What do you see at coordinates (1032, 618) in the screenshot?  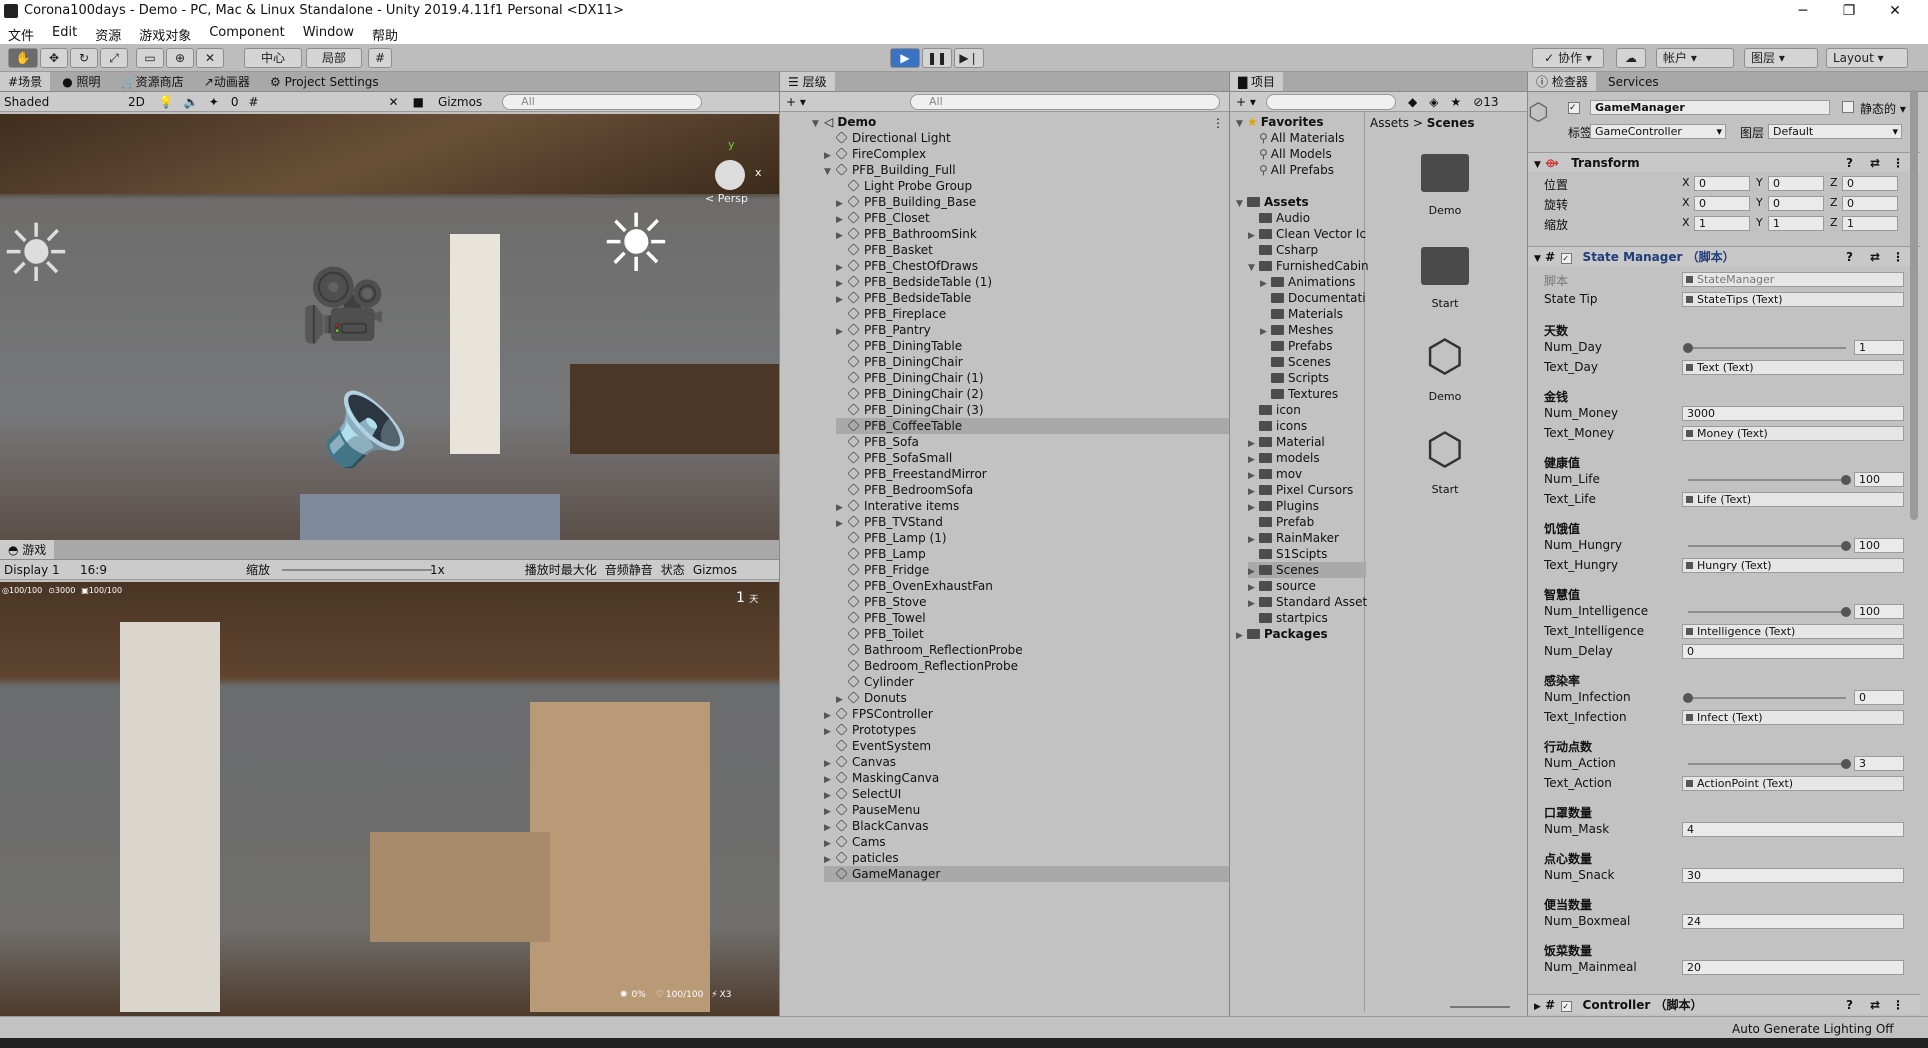 I see `hierarchy-item: PFB_Towel` at bounding box center [1032, 618].